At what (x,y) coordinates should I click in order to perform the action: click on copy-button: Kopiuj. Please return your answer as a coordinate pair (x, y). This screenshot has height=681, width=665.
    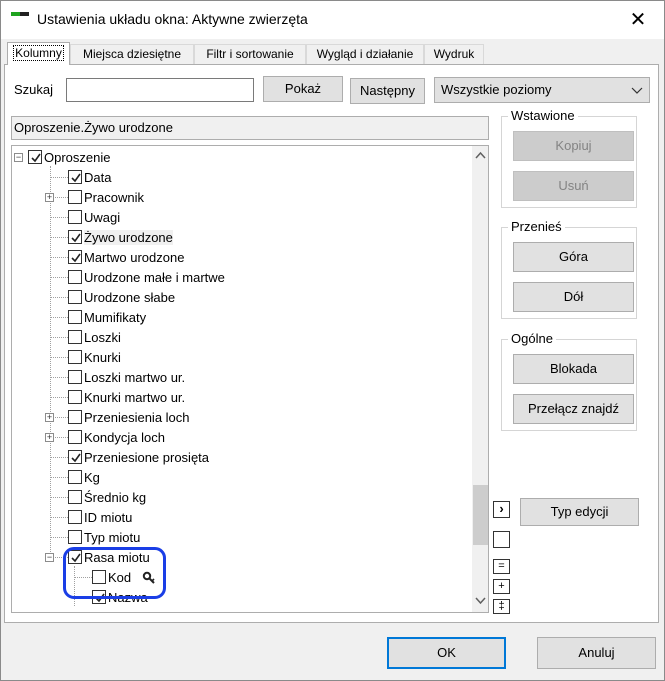
    Looking at the image, I should click on (573, 146).